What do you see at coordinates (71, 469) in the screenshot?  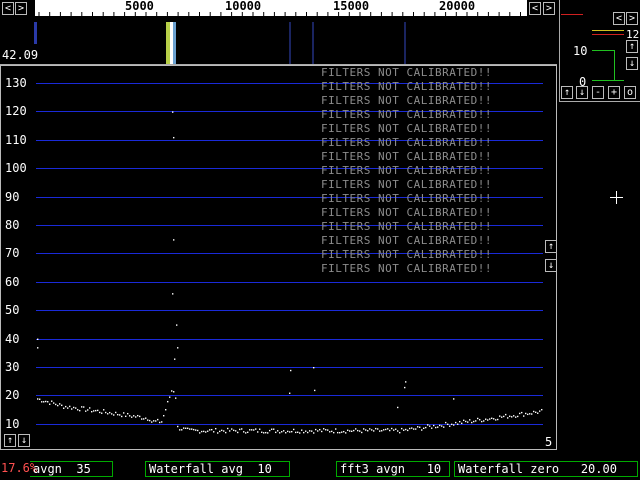 I see `avgn-field: avgn 35` at bounding box center [71, 469].